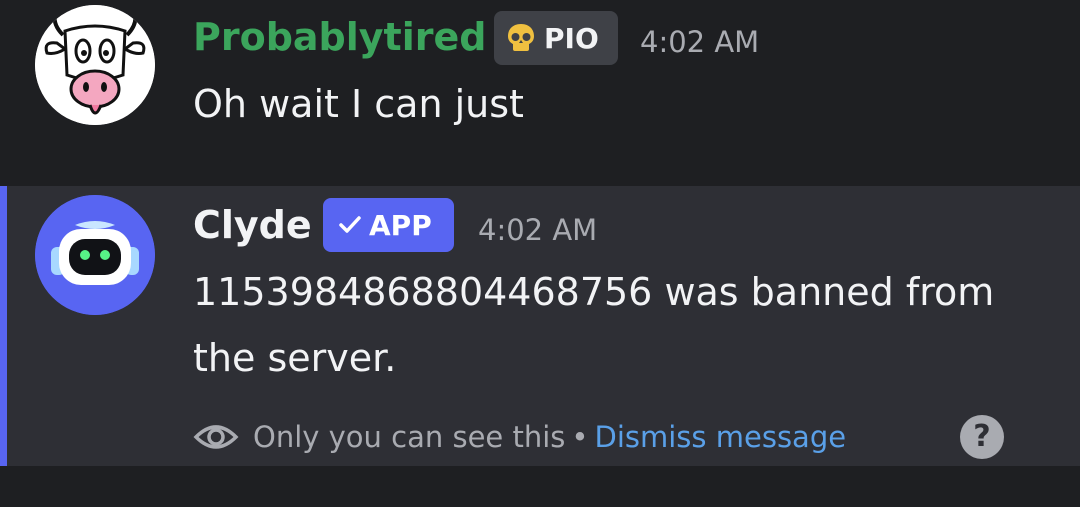 The width and height of the screenshot is (1080, 507). I want to click on cow-avatar, so click(95, 65).